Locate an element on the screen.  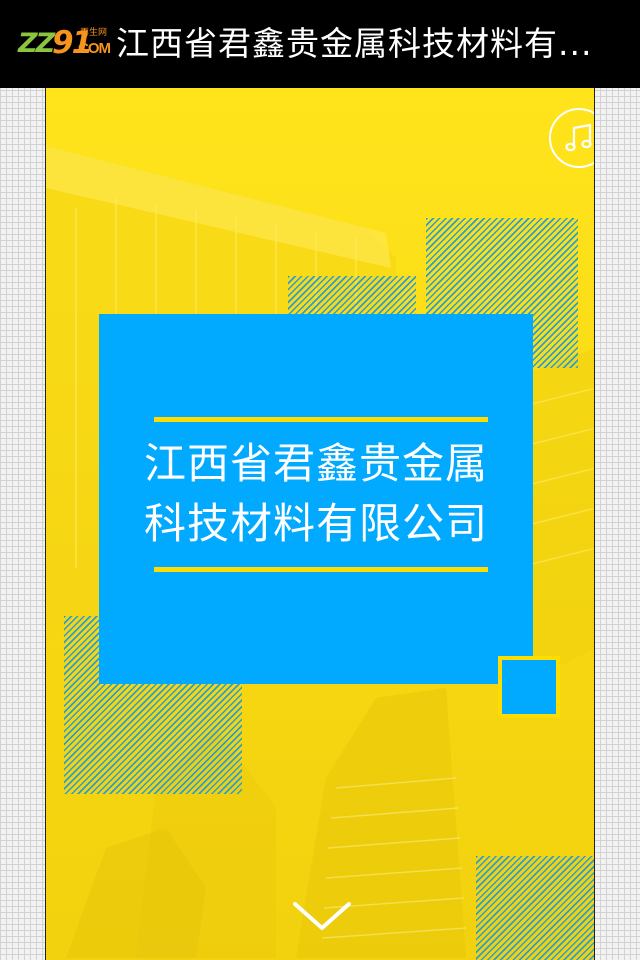
bottom-divider is located at coordinates (321, 569).